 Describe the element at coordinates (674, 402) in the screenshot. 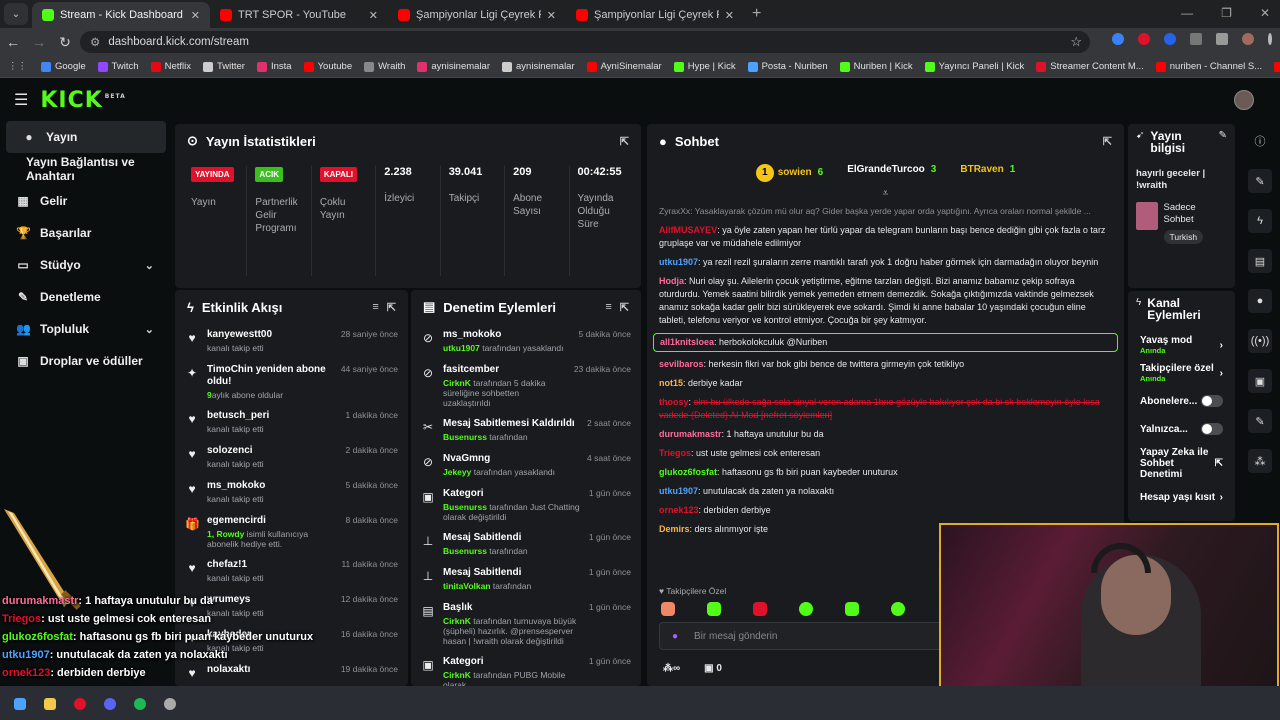

I see `chat-username: thoosy` at that location.